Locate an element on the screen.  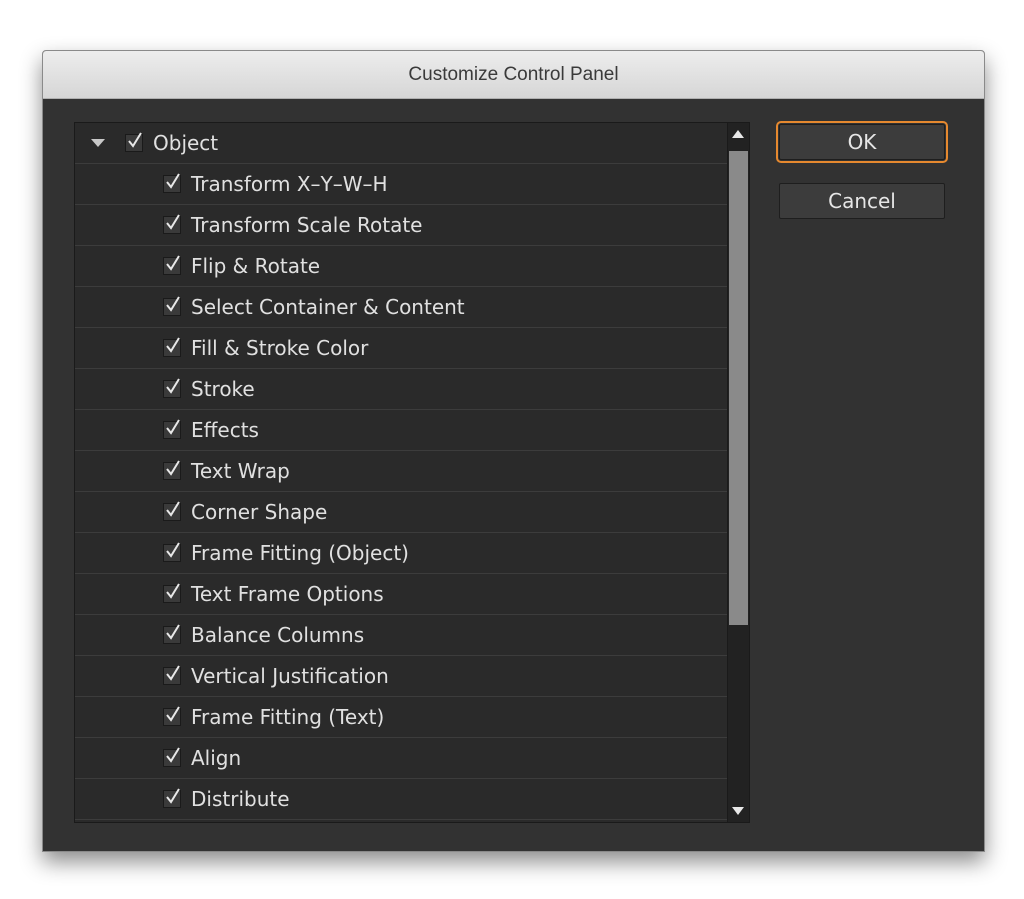
tree-item-label: Object is located at coordinates (186, 143).